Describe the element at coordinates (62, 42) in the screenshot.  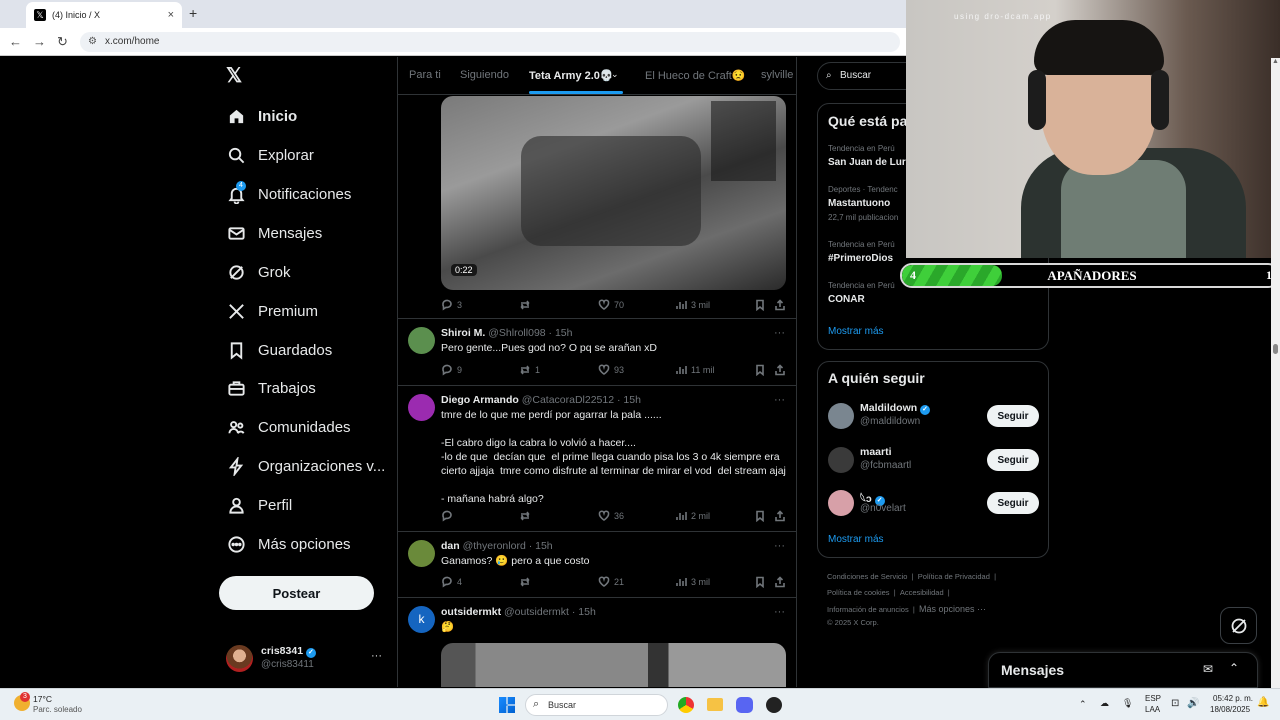
I see `reload-icon: ↻` at that location.